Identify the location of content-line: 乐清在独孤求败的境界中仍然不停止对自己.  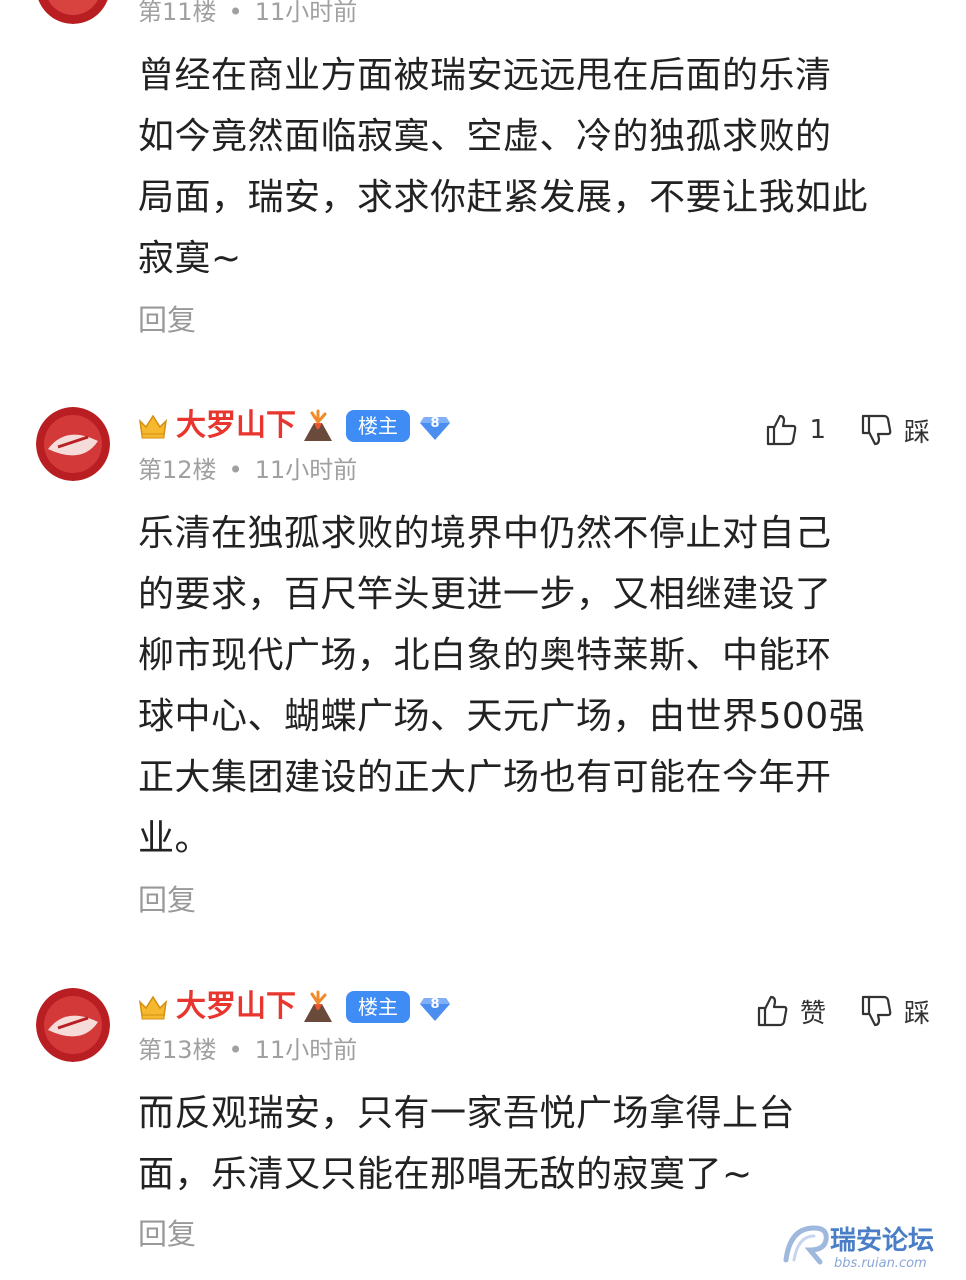
(485, 533).